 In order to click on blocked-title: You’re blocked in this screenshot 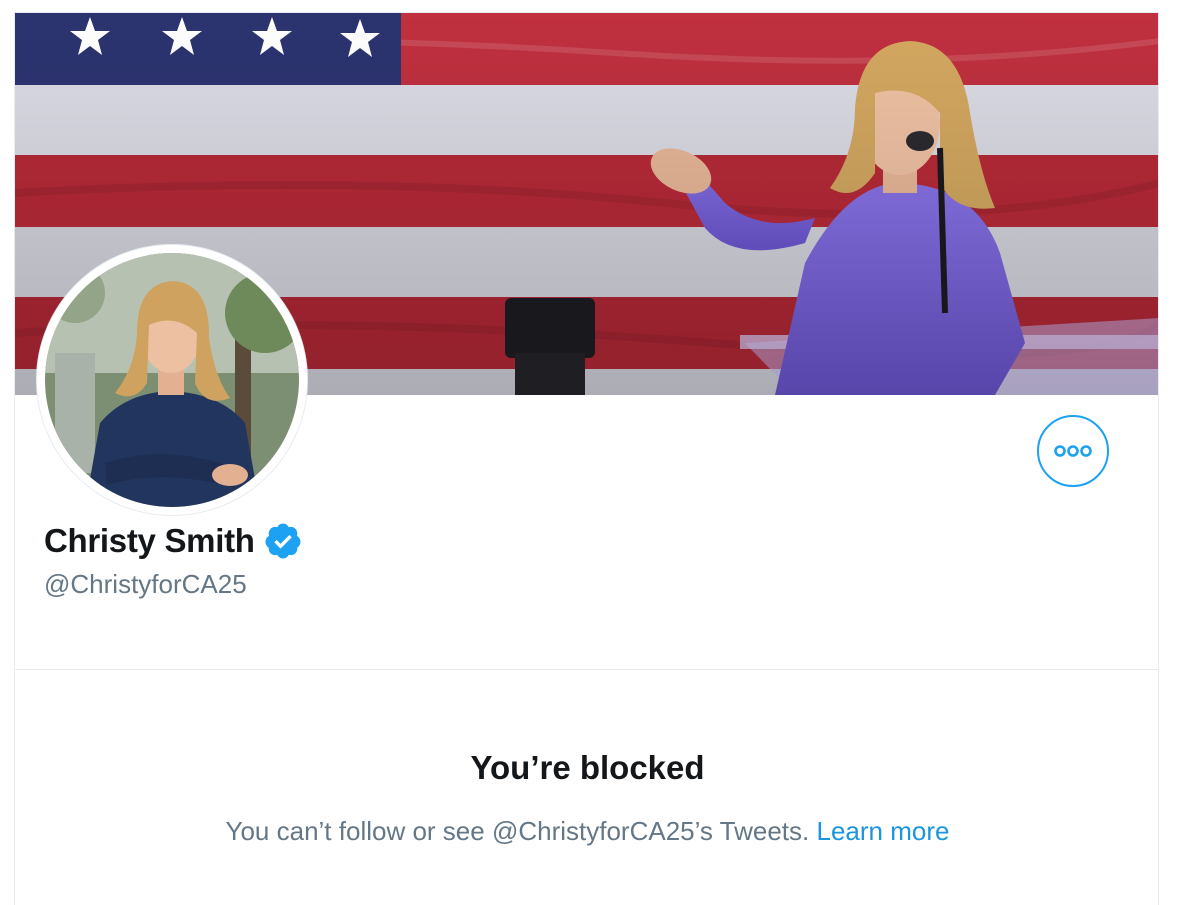, I will do `click(587, 767)`.